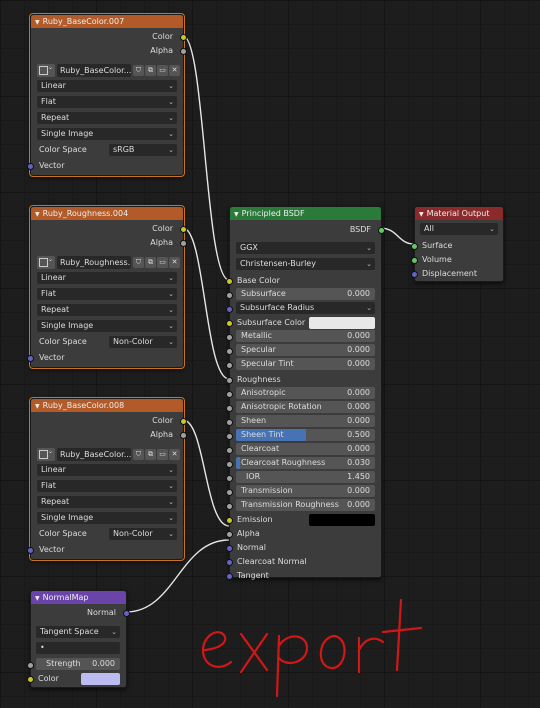 Image resolution: width=540 pixels, height=708 pixels. Describe the element at coordinates (107, 405) in the screenshot. I see `node-header: ▼ Ruby_BaseColor.008` at that location.